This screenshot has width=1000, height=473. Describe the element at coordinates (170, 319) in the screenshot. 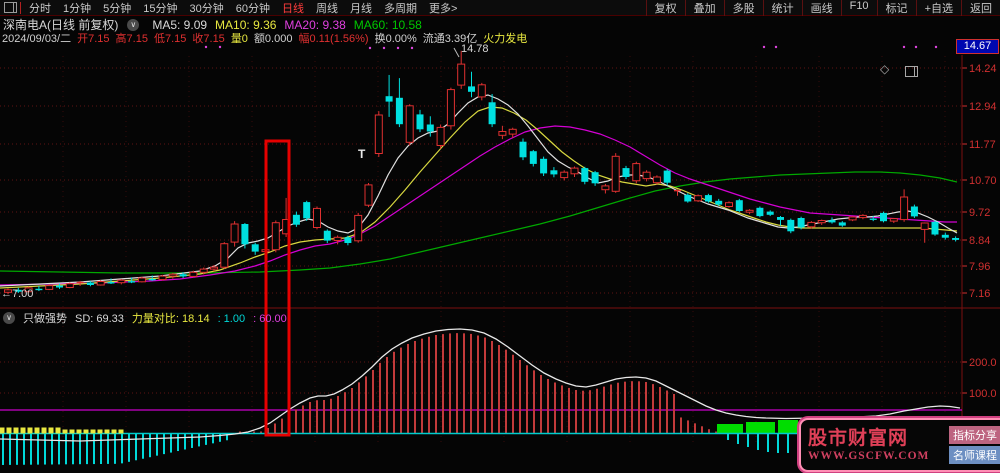

I see `indicator-value: 力量对比: 18.14` at that location.